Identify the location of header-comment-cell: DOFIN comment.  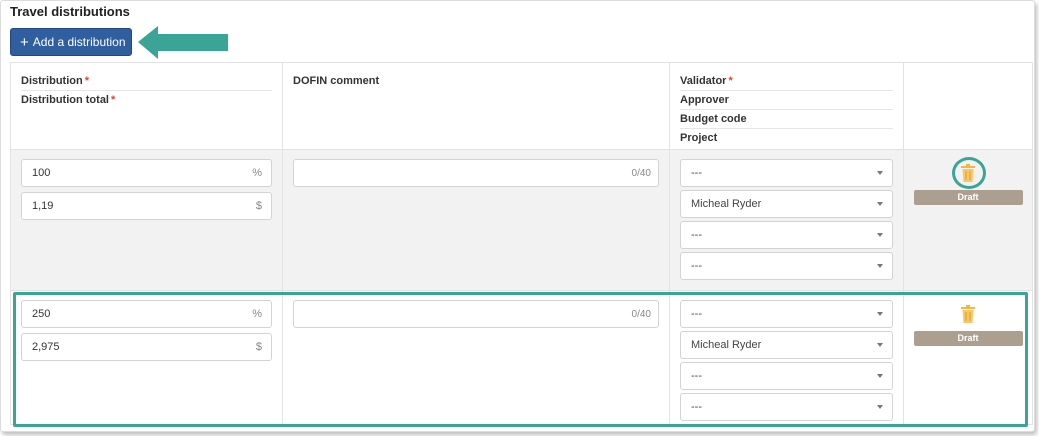
(476, 106).